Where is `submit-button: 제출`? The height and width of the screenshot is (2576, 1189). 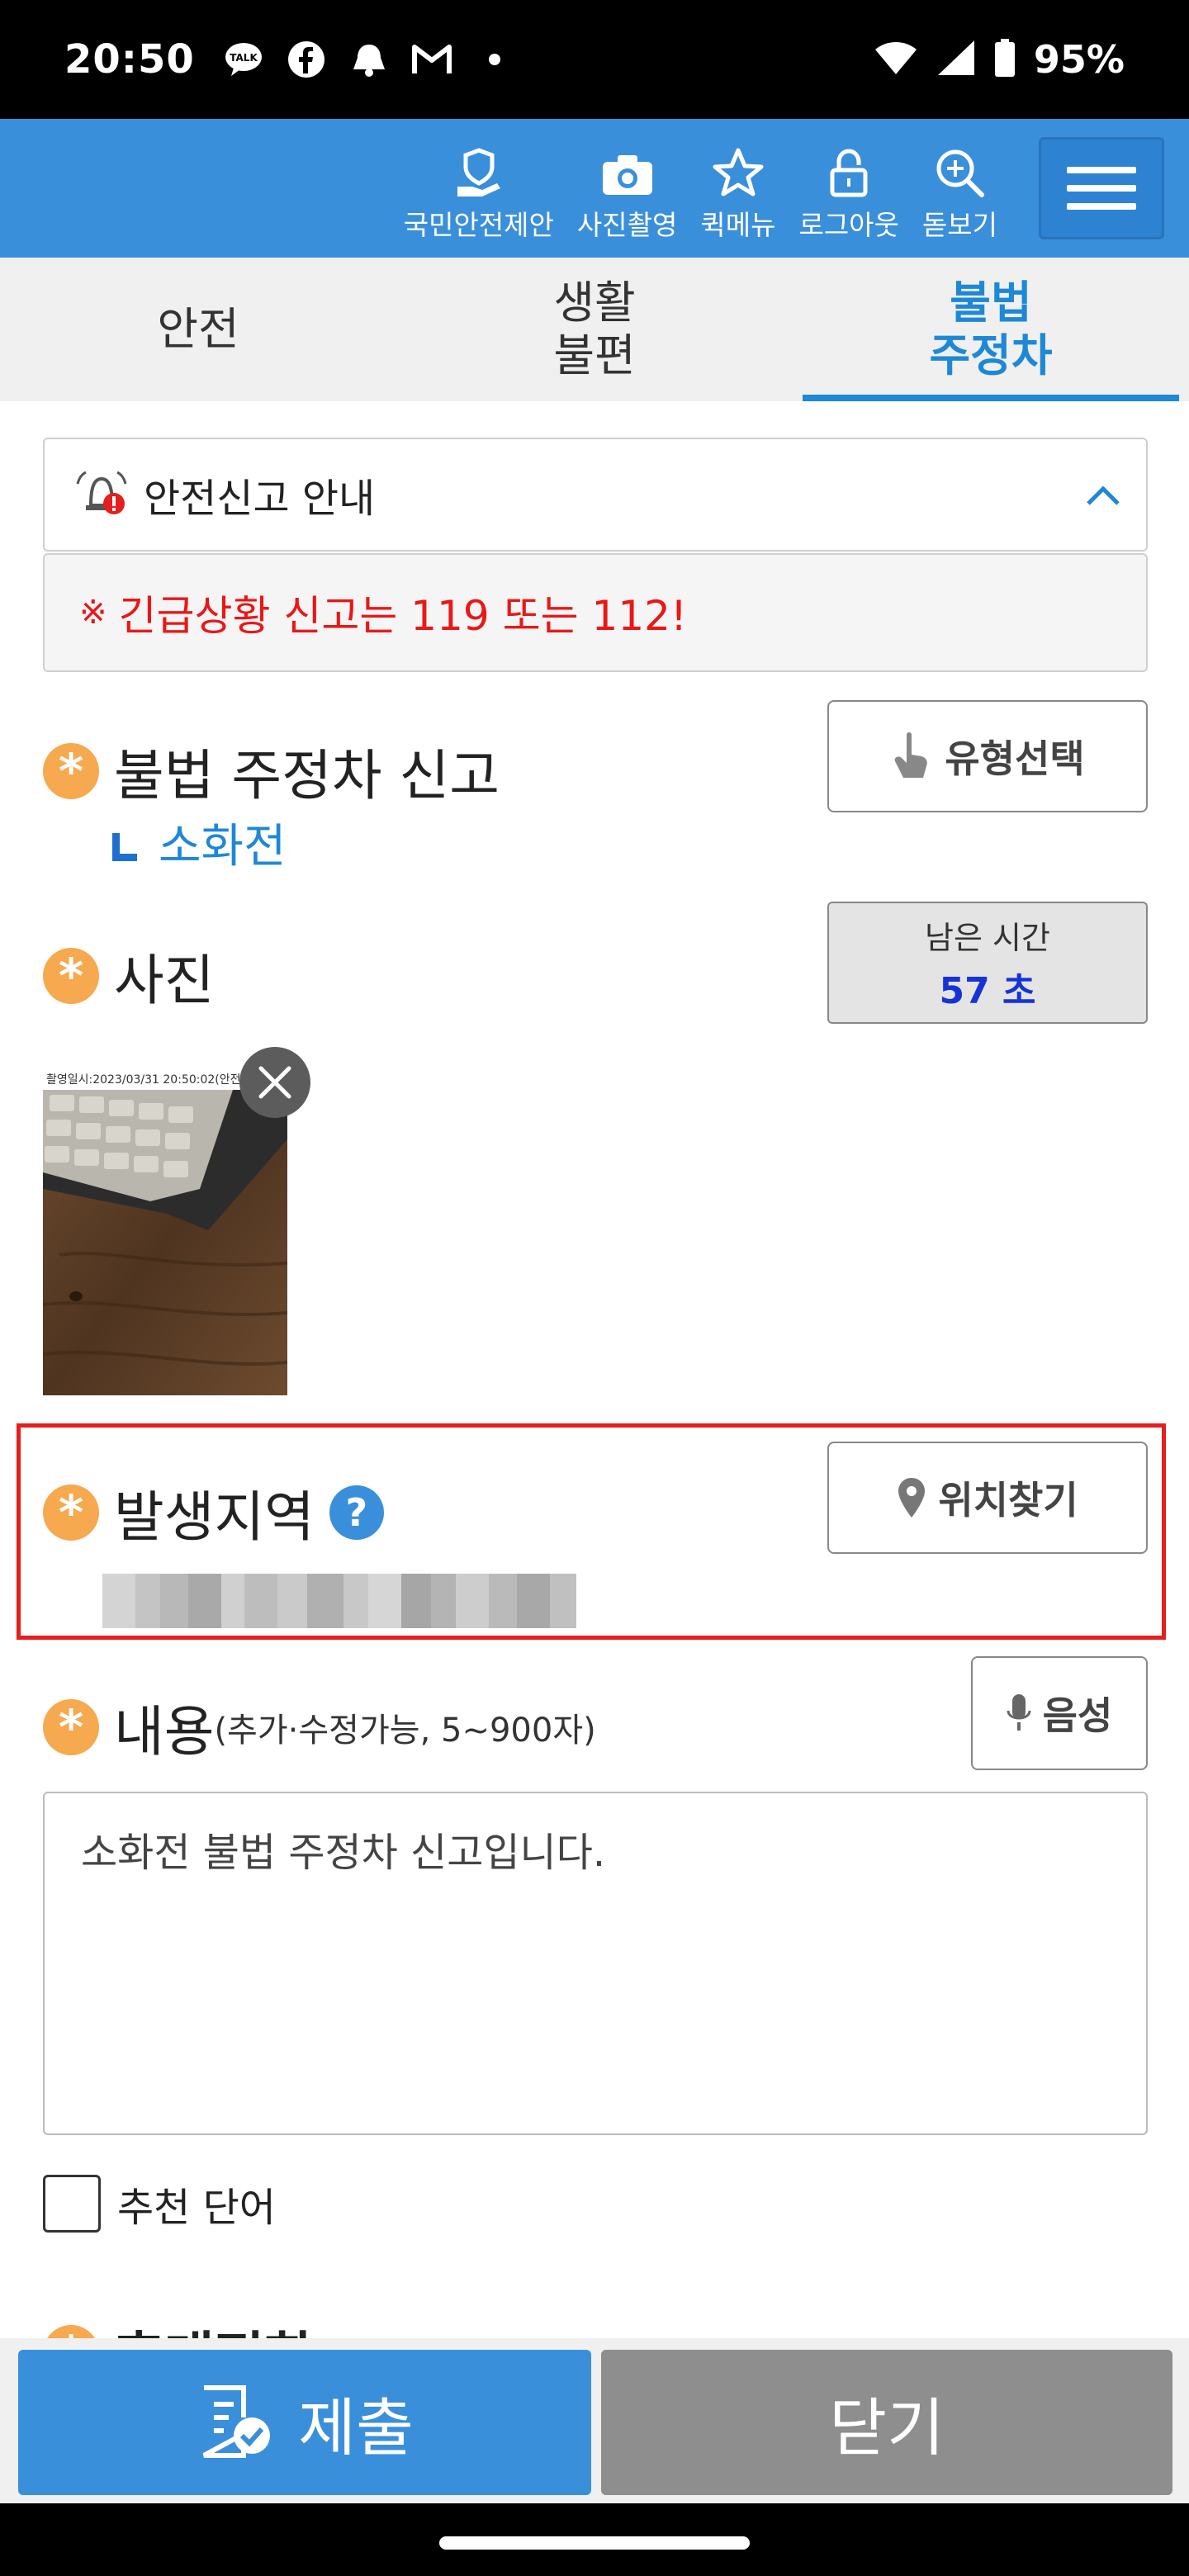 submit-button: 제출 is located at coordinates (304, 2422).